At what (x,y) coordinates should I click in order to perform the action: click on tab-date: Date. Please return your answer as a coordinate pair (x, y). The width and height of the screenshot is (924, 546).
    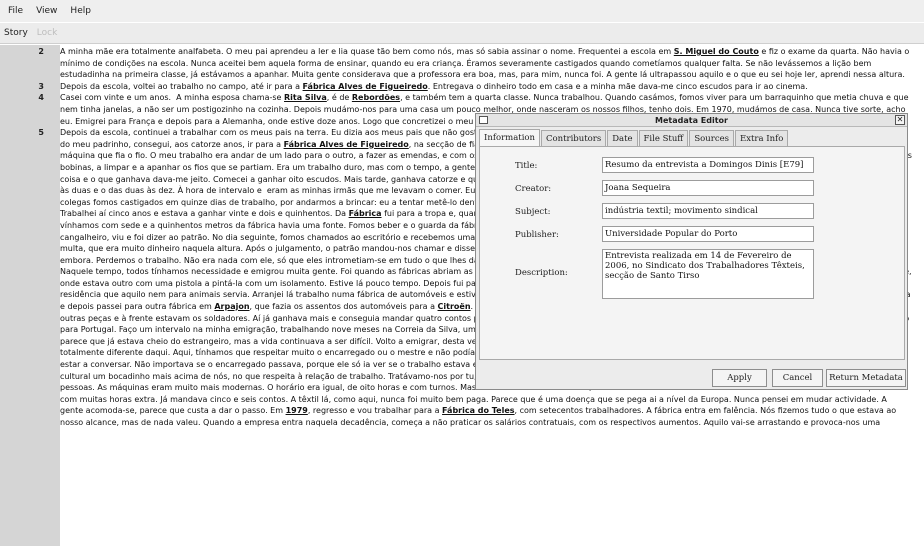
    Looking at the image, I should click on (622, 138).